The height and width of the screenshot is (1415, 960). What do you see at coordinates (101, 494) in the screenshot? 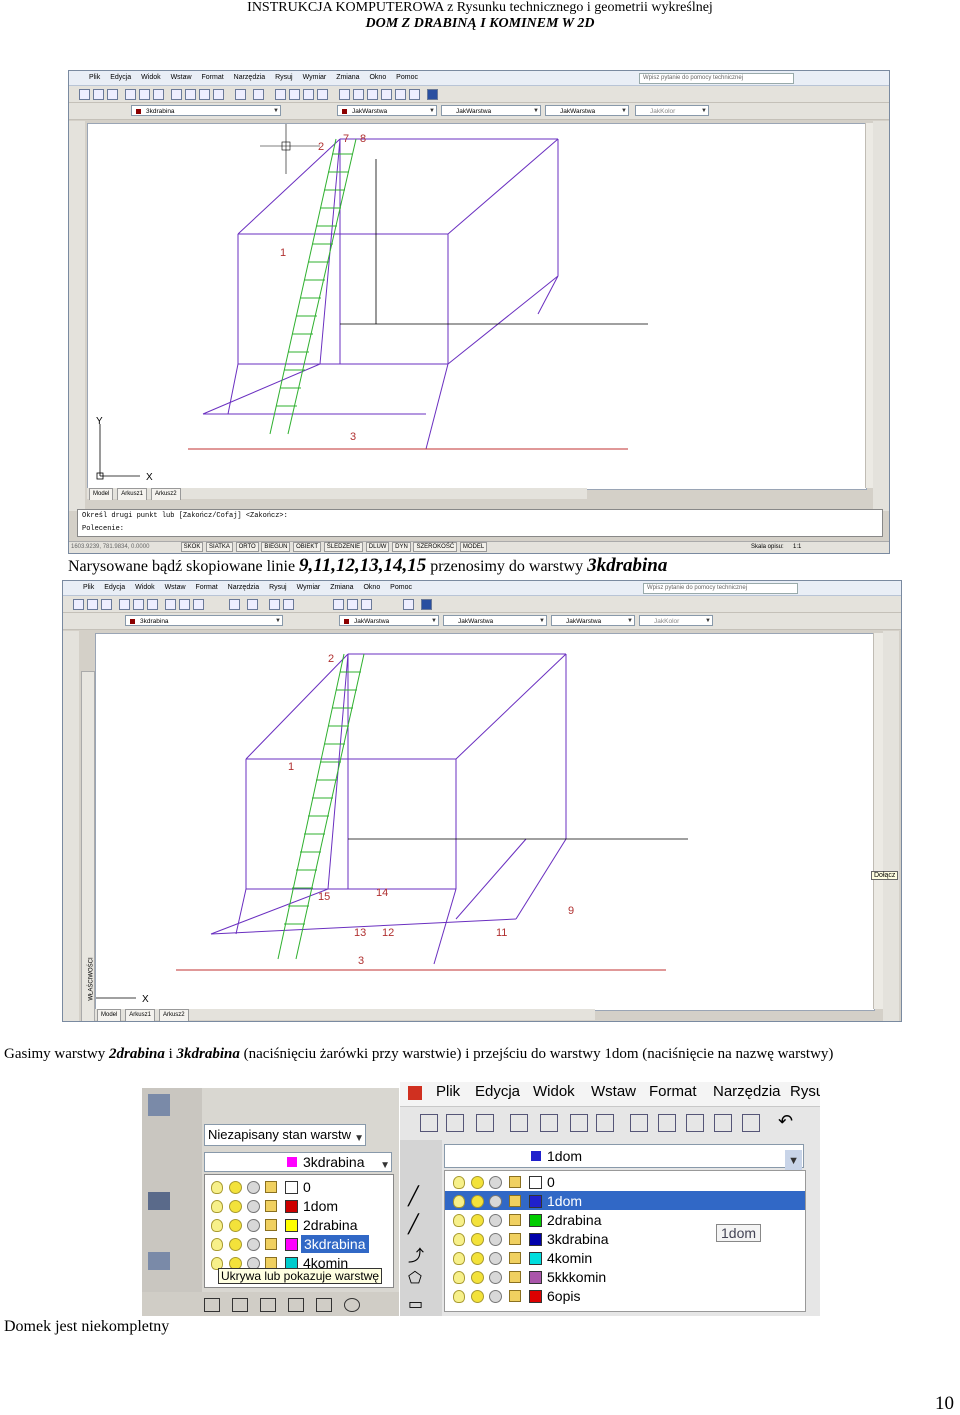
I see `tab-model: Model` at bounding box center [101, 494].